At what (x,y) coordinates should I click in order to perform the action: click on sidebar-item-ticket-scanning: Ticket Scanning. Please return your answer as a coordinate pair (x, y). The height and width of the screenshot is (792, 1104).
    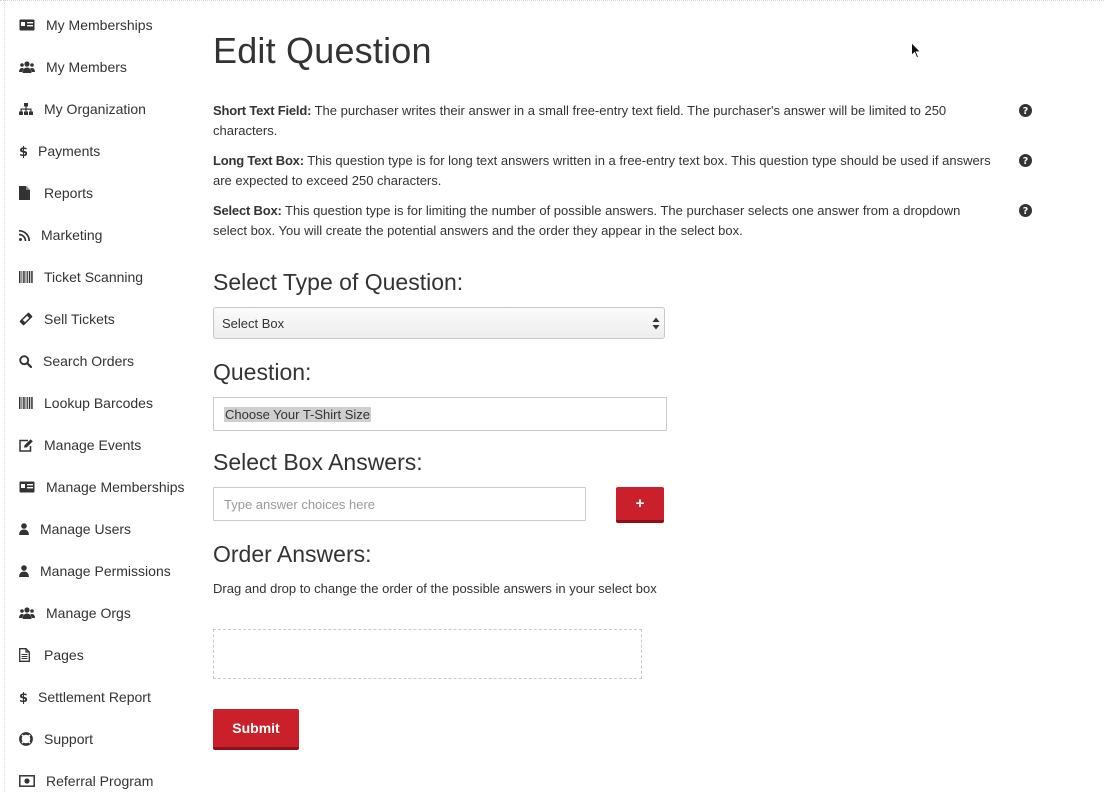
    Looking at the image, I should click on (81, 277).